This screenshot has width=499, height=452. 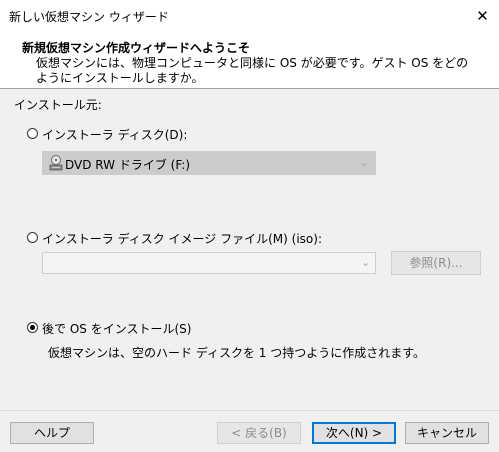 I want to click on disc-drive-select: DVD RW ドライブ (F:) ⌄, so click(x=209, y=163).